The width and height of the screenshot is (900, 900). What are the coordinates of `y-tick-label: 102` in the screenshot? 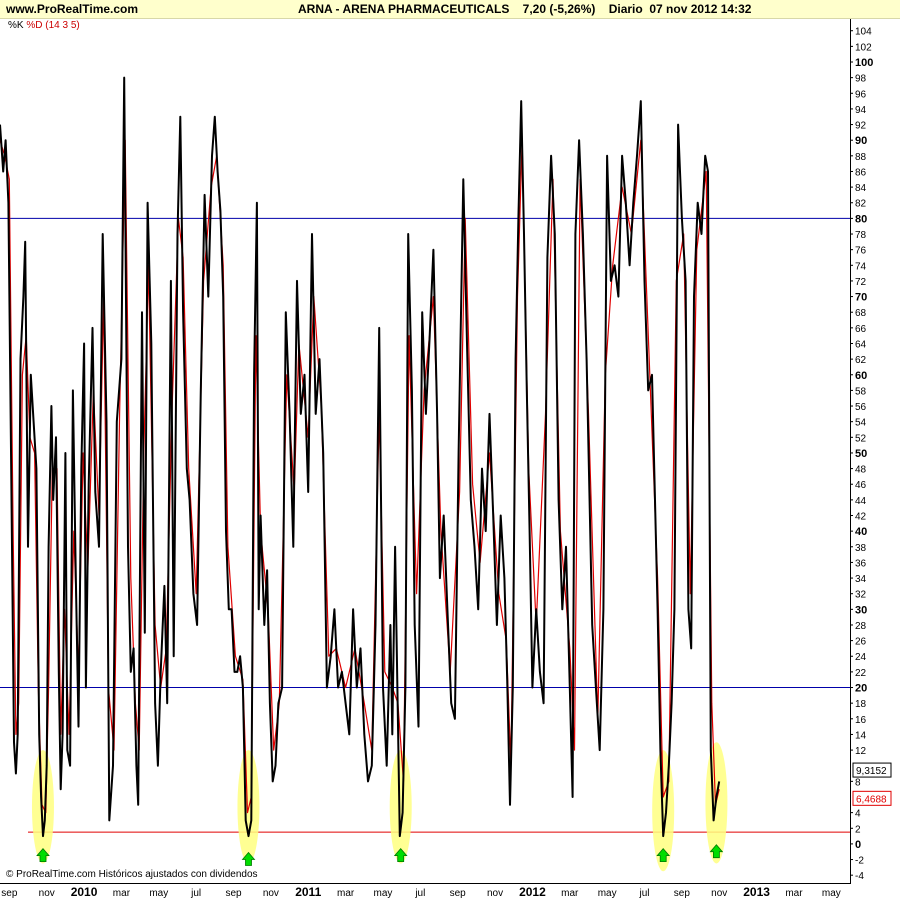 It's located at (863, 47).